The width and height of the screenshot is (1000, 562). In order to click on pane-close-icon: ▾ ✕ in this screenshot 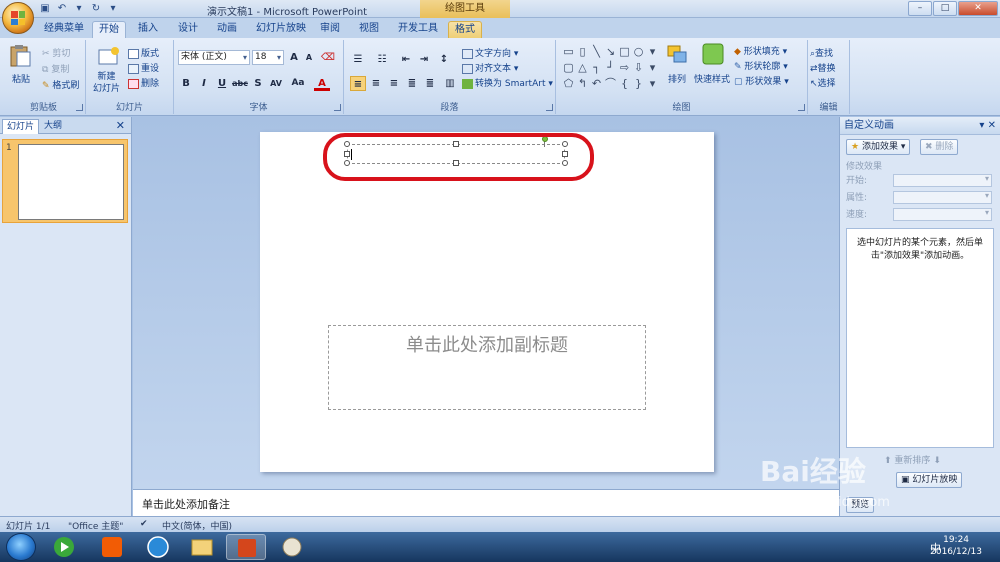, I will do `click(987, 126)`.